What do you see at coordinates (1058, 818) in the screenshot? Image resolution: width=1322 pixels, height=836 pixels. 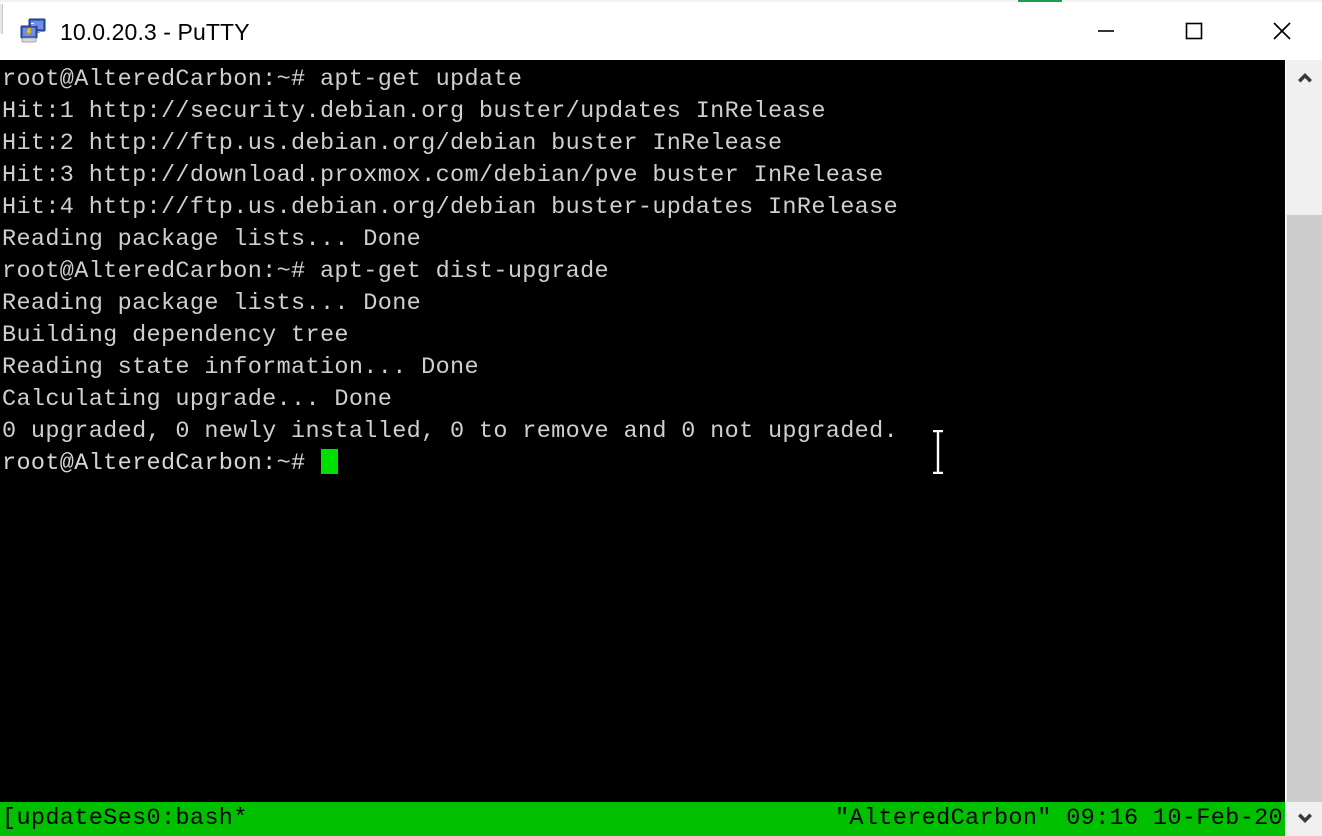 I see `tmux-host-clock: "AlteredCarbon" 09:16 10-Feb-20` at bounding box center [1058, 818].